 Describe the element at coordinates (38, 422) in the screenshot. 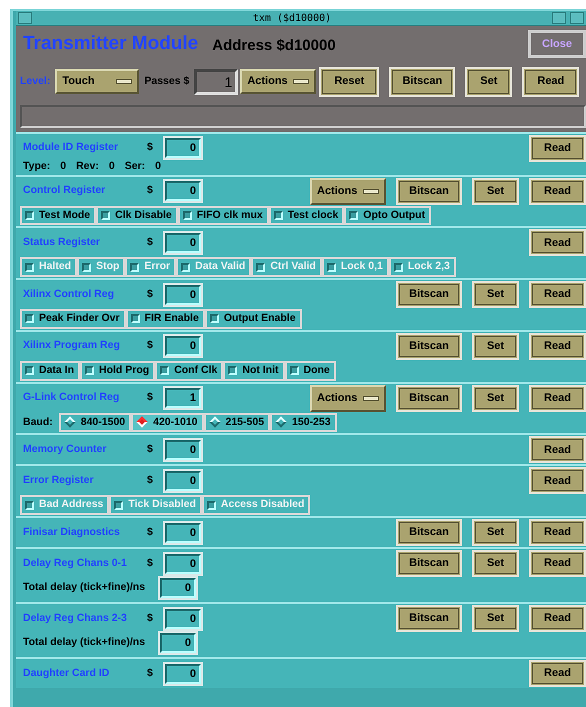

I see `baud-label: Baud:` at that location.